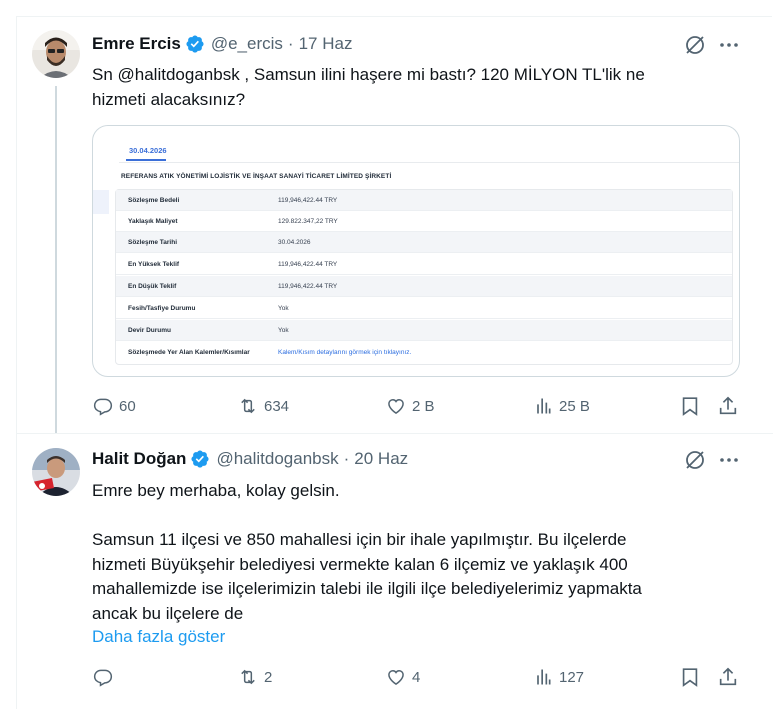 The image size is (773, 709). What do you see at coordinates (277, 406) in the screenshot?
I see `repost-count: 634` at bounding box center [277, 406].